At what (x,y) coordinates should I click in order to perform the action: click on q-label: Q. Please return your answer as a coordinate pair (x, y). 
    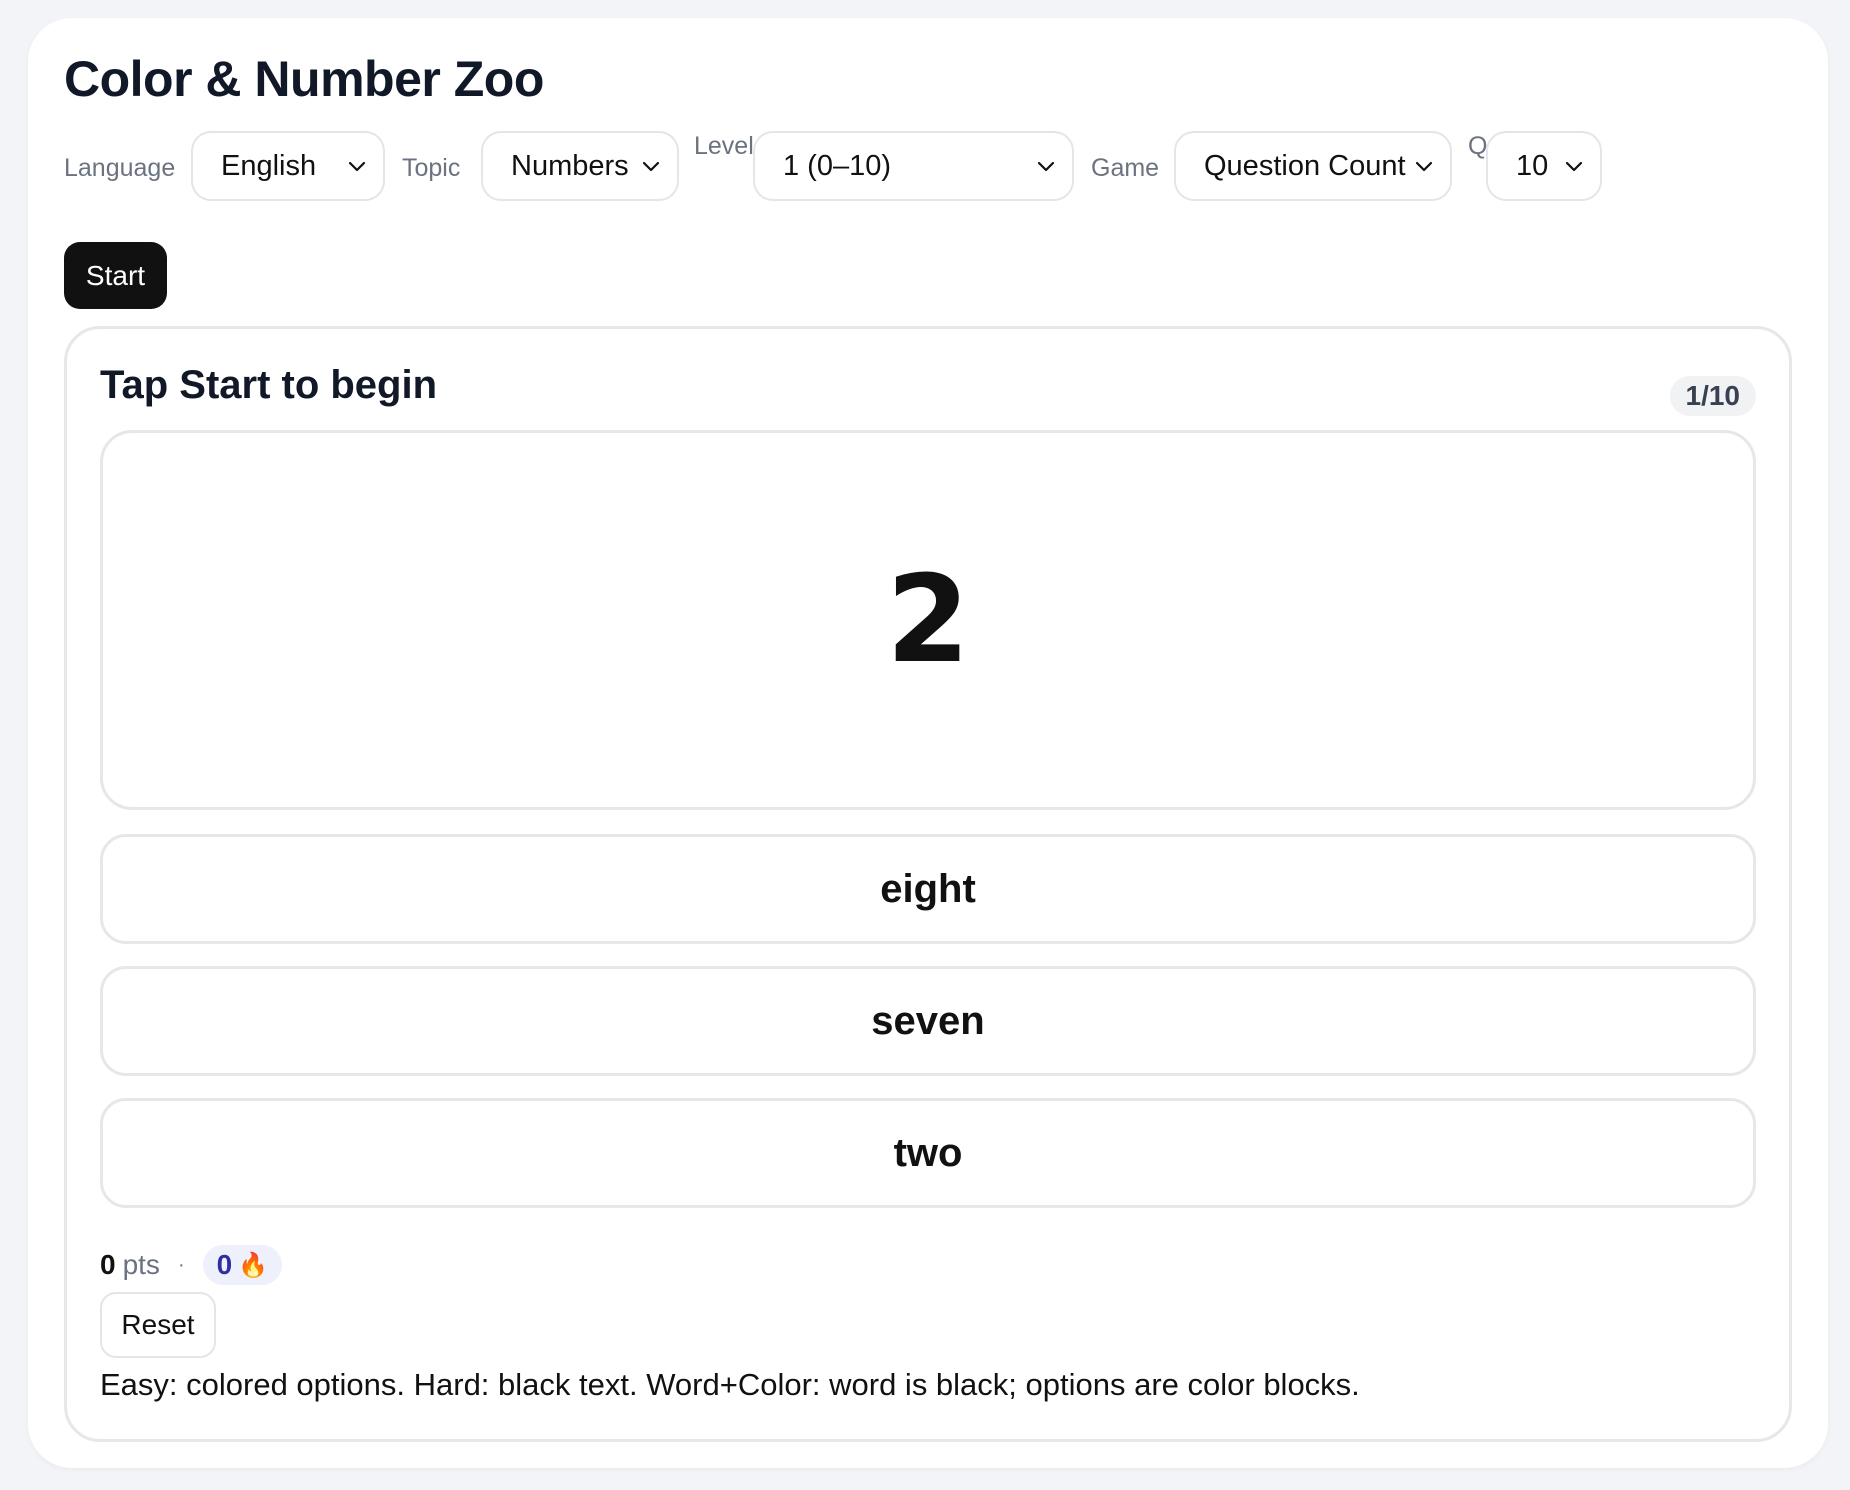
    Looking at the image, I should click on (1478, 146).